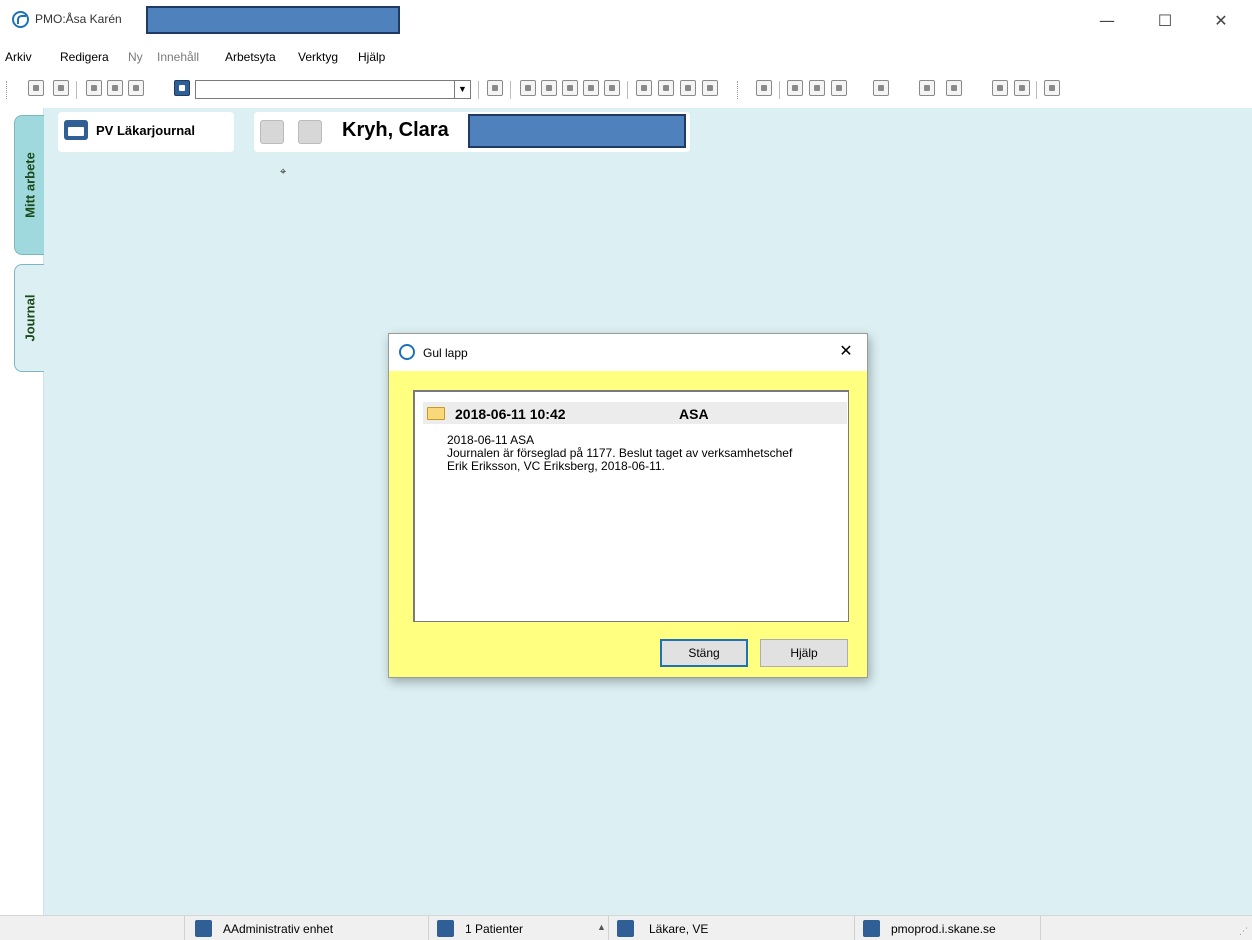 This screenshot has width=1252, height=940. Describe the element at coordinates (528, 88) in the screenshot. I see `layout-grid-icon` at that location.